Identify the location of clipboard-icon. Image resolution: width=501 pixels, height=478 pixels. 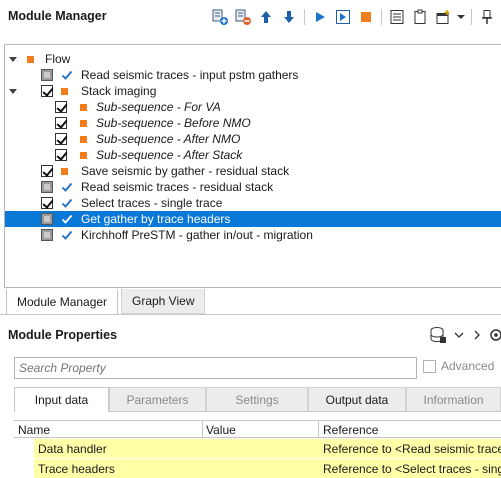
(420, 17).